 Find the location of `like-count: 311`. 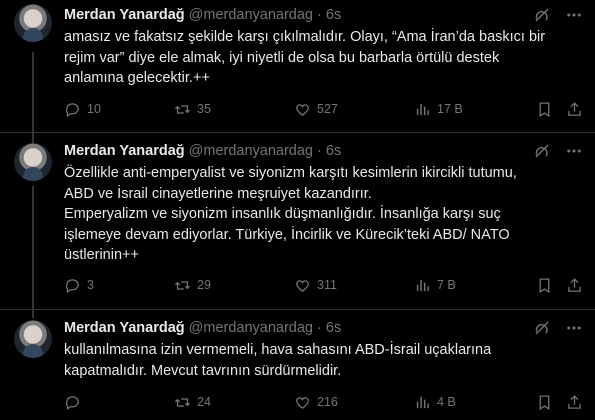

like-count: 311 is located at coordinates (327, 285).